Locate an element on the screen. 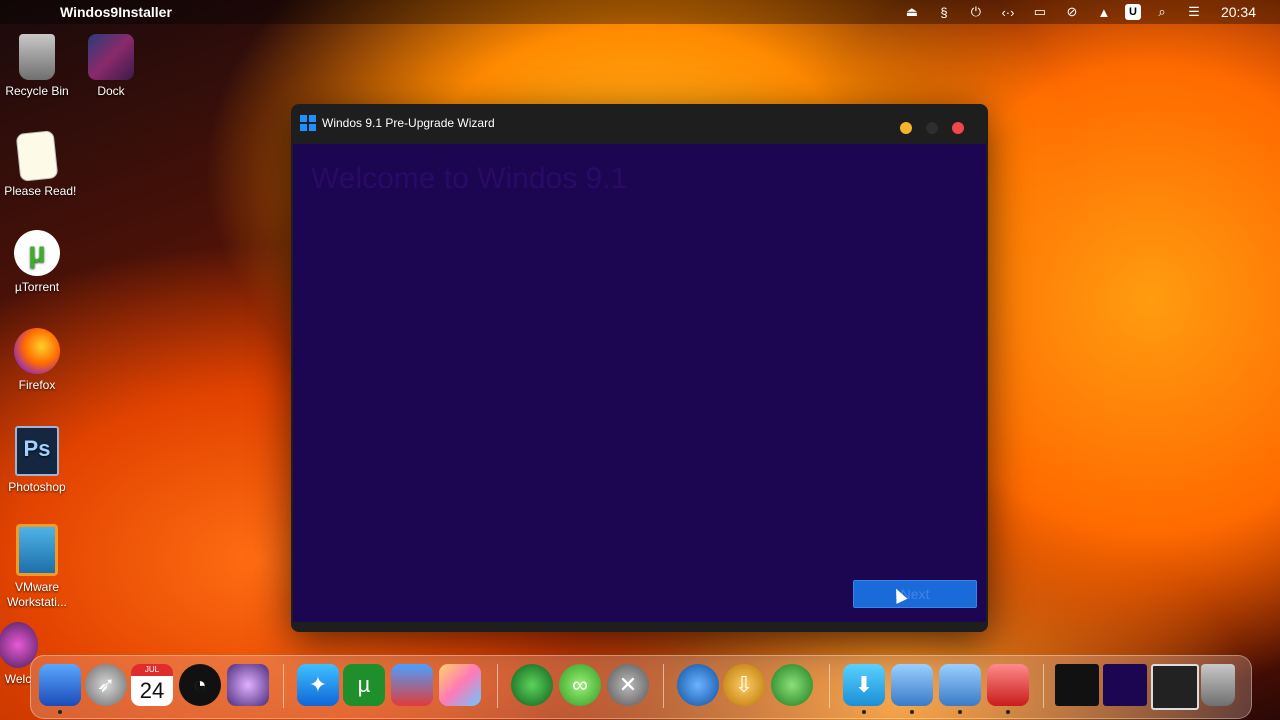 This screenshot has height=720, width=1280. calendar-icon: JUL 24 is located at coordinates (152, 685).